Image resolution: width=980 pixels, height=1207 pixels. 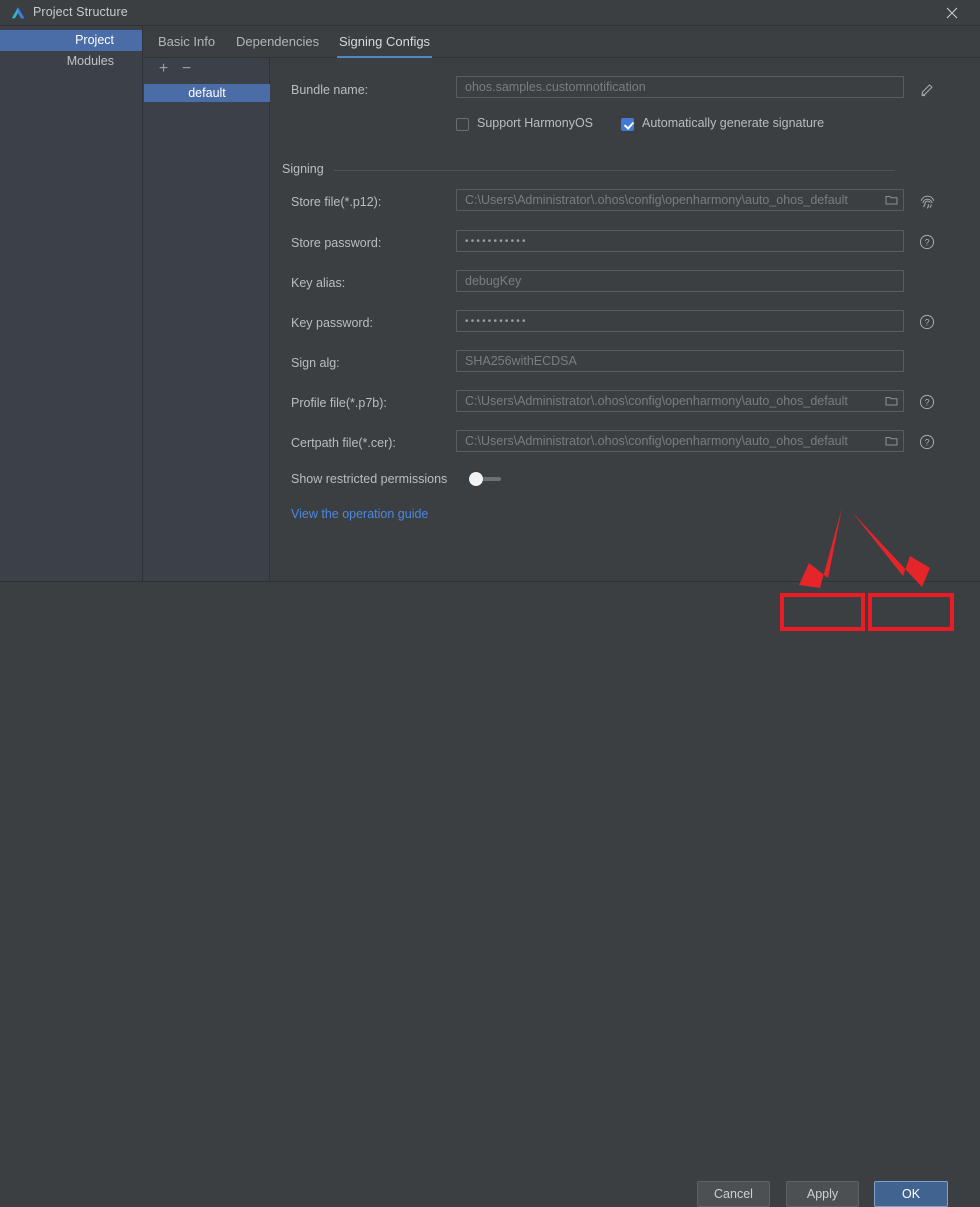 I want to click on config-list-toolbar: + −, so click(x=207, y=69).